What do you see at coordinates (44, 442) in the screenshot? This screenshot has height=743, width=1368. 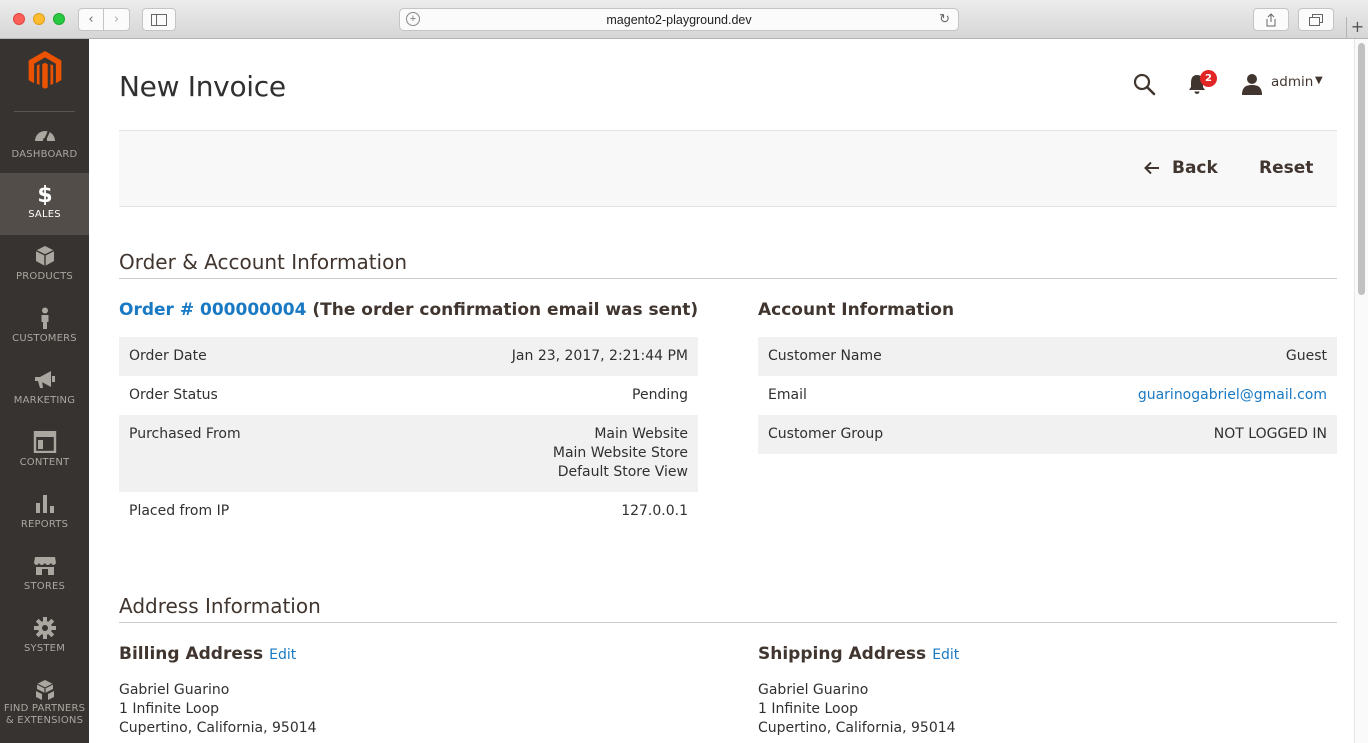 I see `layout-icon` at bounding box center [44, 442].